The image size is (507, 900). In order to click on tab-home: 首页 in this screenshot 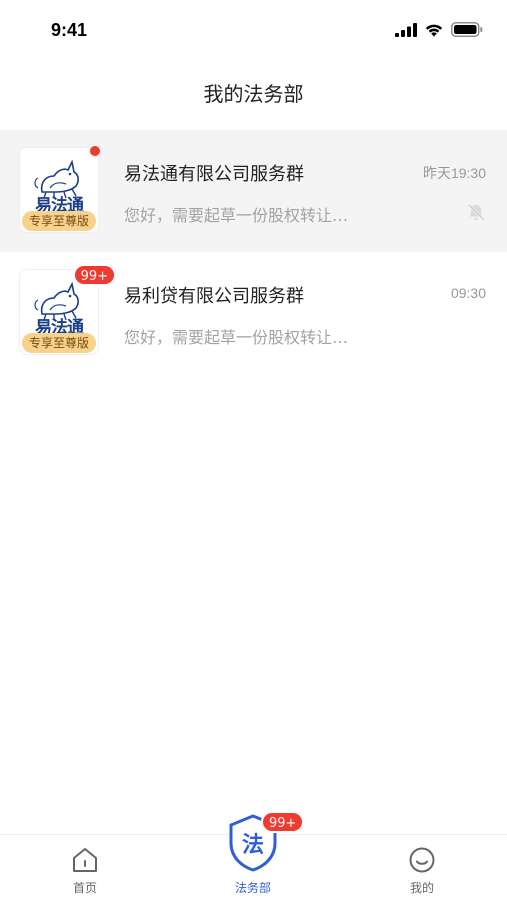, I will do `click(85, 867)`.